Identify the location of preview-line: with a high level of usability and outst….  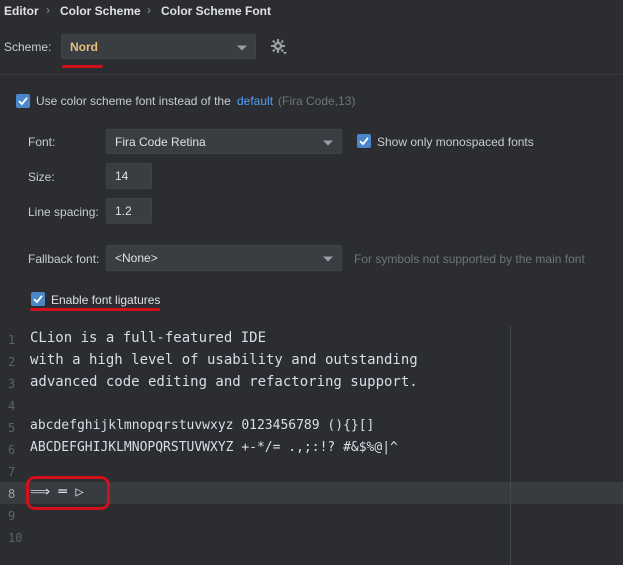
(224, 360).